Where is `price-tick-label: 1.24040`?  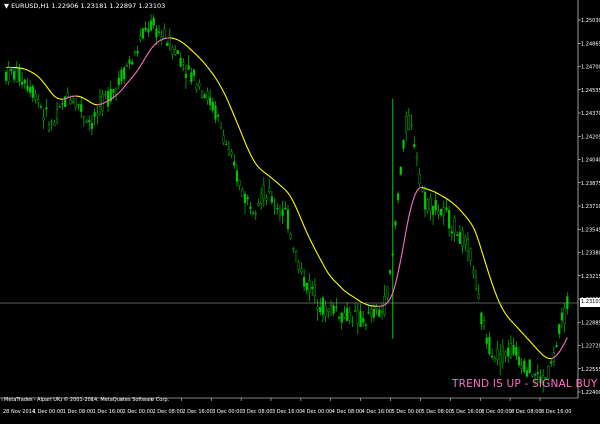 price-tick-label: 1.24040 is located at coordinates (590, 161).